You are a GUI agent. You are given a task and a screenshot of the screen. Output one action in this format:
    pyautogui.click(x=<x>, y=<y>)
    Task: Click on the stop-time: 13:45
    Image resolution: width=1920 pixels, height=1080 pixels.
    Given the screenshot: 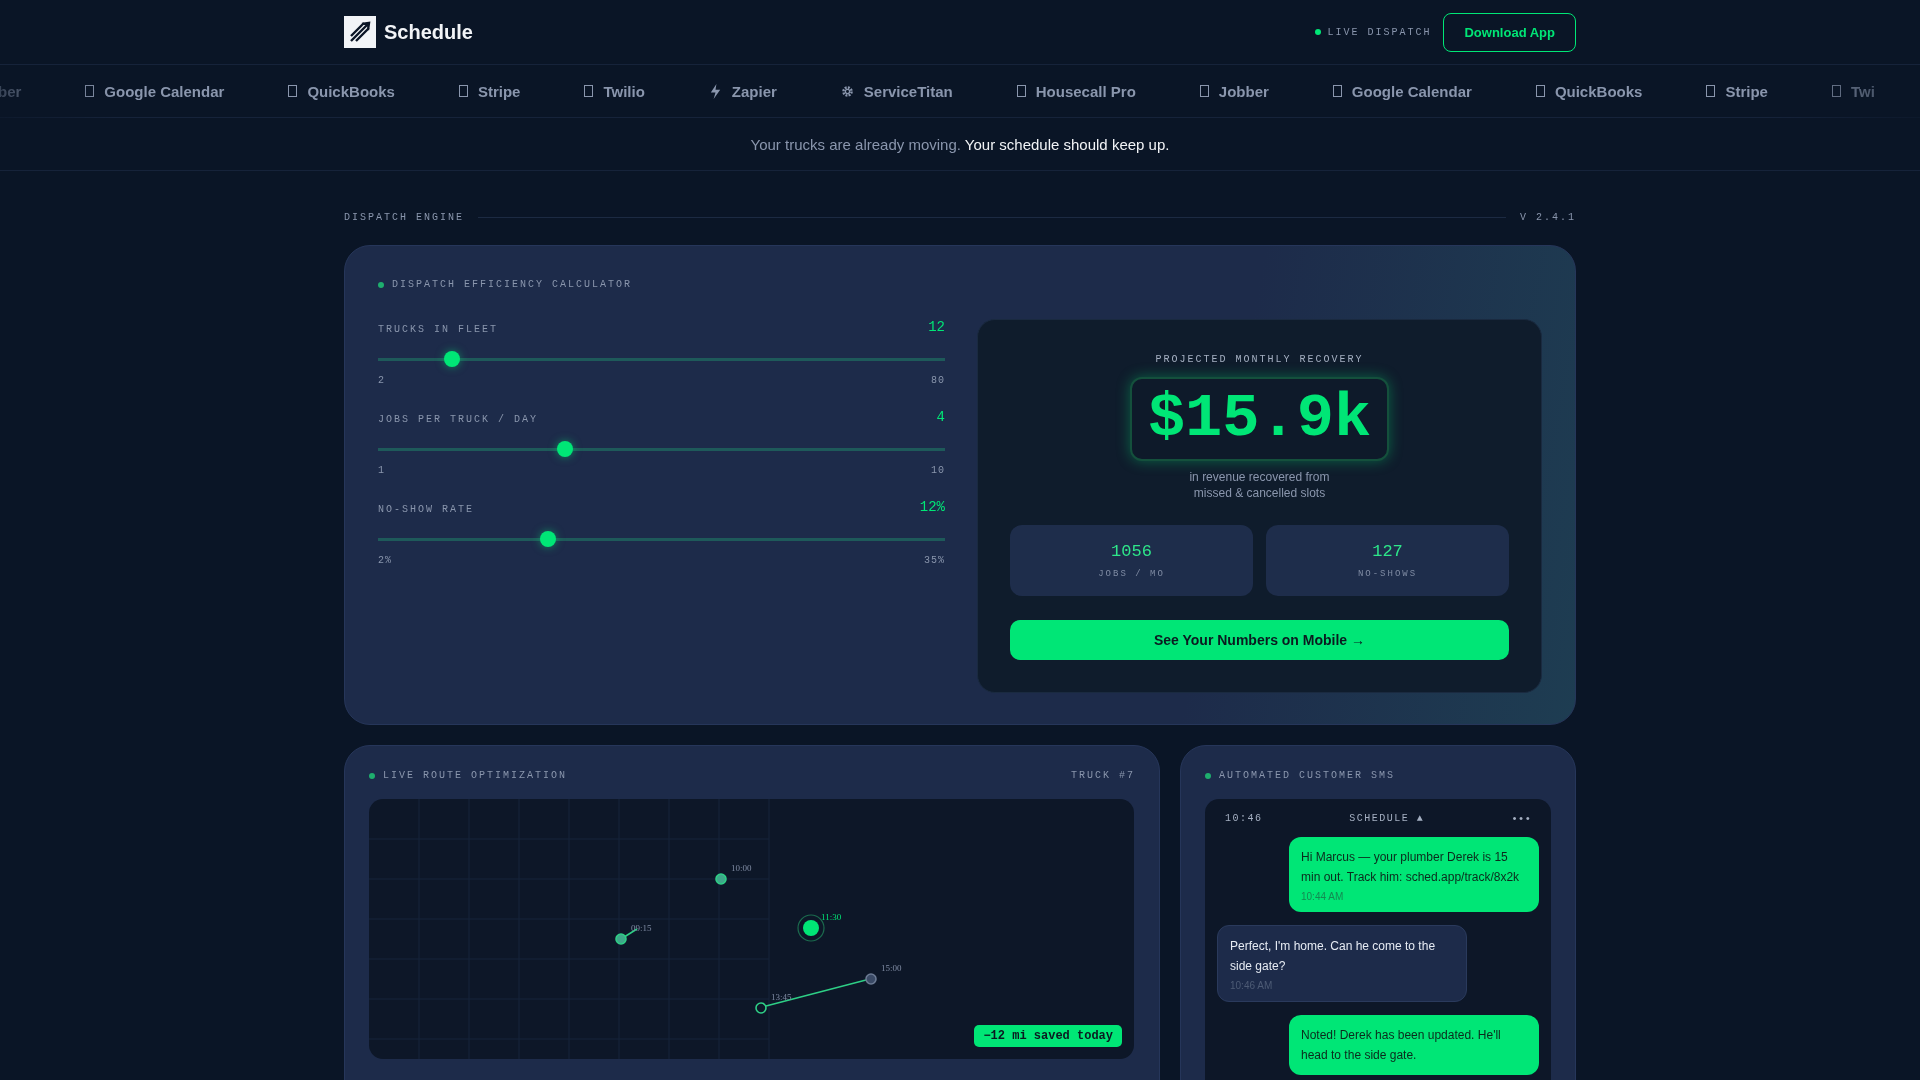 What is the action you would take?
    pyautogui.click(x=781, y=997)
    